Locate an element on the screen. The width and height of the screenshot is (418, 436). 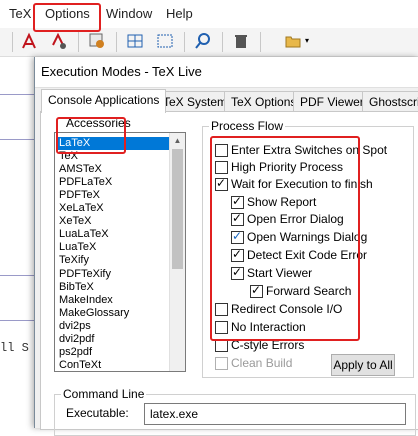
grid-icon is located at coordinates (135, 41).